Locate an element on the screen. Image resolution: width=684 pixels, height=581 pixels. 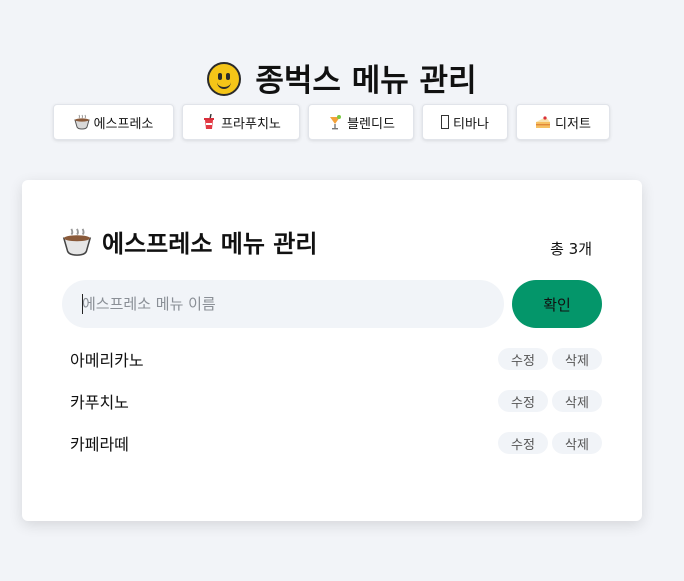
nav-button-blended: 블렌디드 is located at coordinates (361, 122).